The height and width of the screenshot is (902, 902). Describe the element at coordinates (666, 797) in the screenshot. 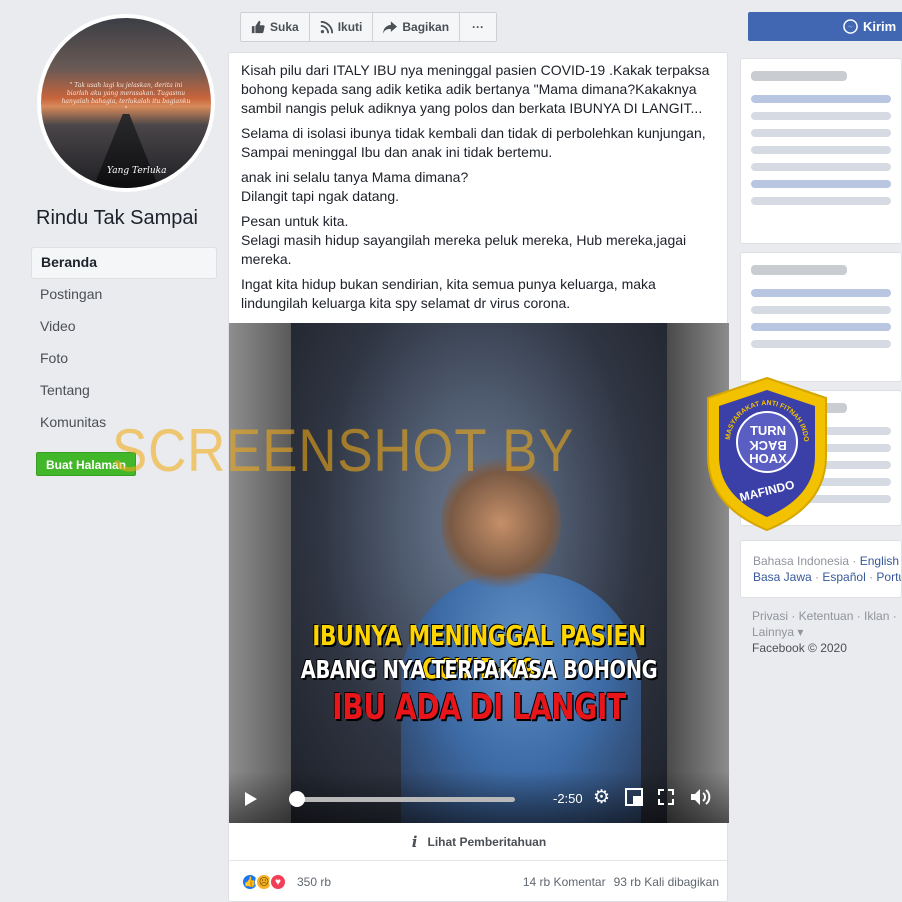

I see `fullscreen-icon` at that location.